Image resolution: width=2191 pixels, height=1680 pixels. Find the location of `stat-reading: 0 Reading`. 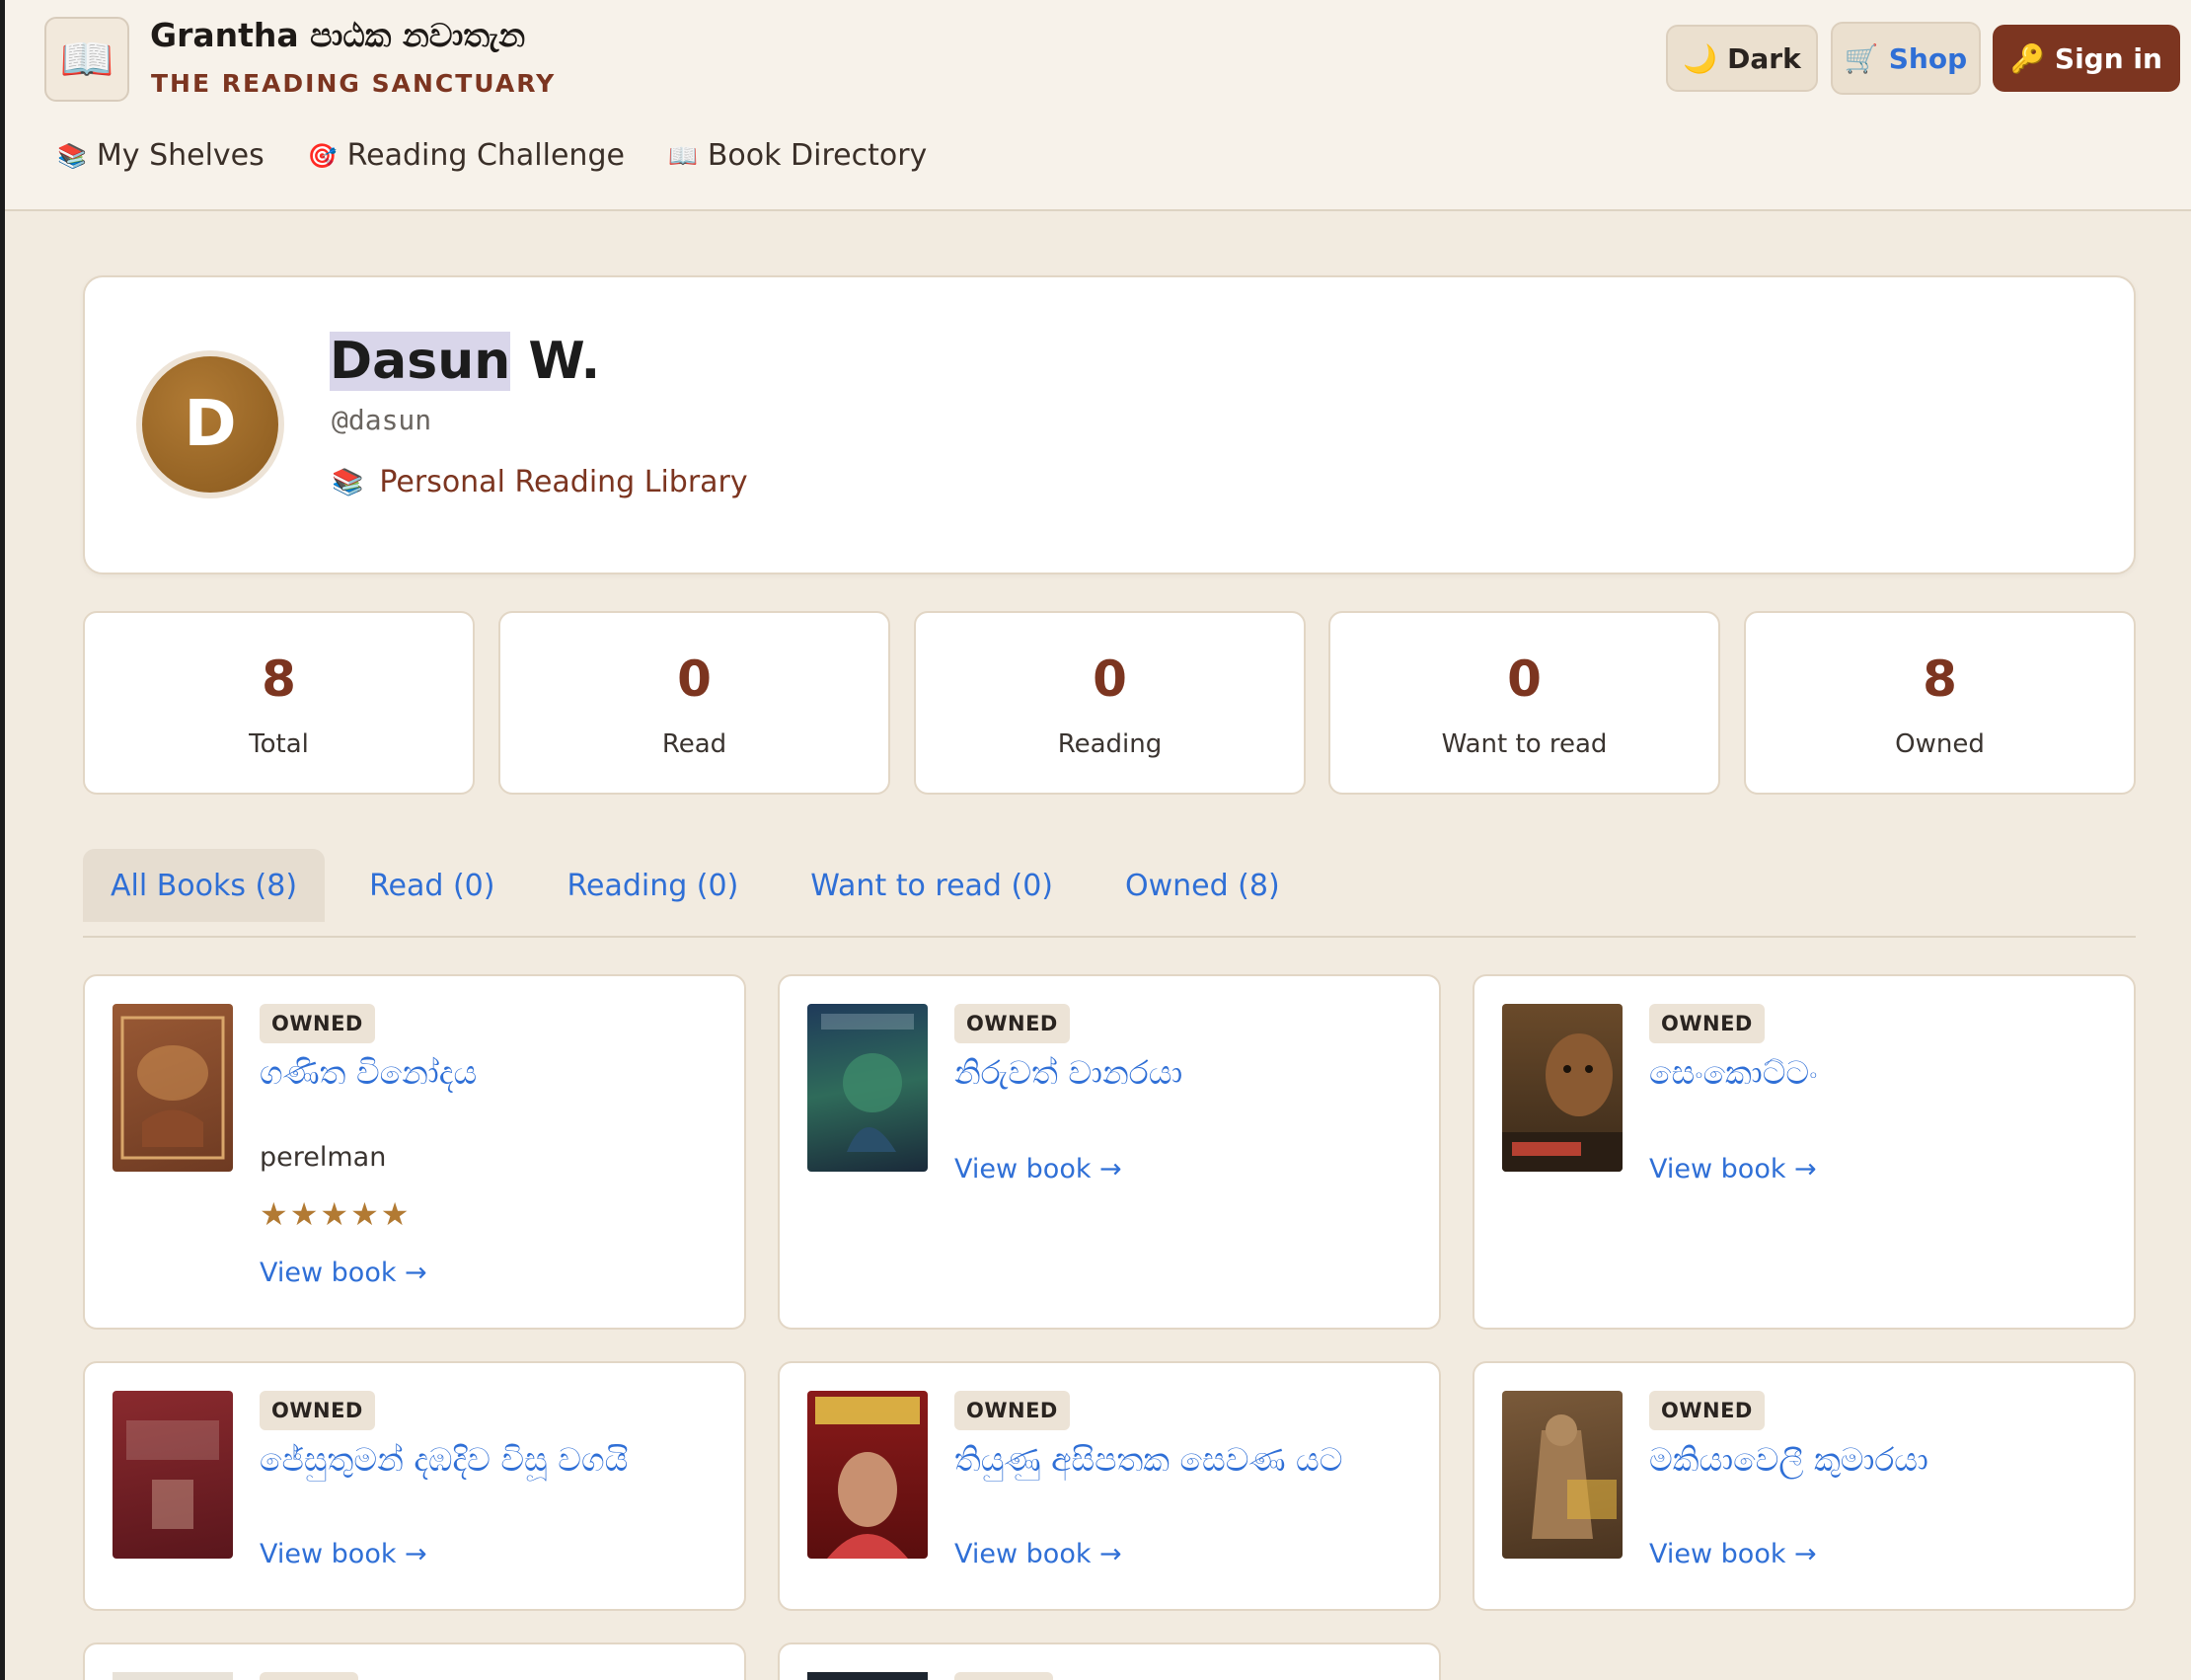

stat-reading: 0 Reading is located at coordinates (1110, 703).